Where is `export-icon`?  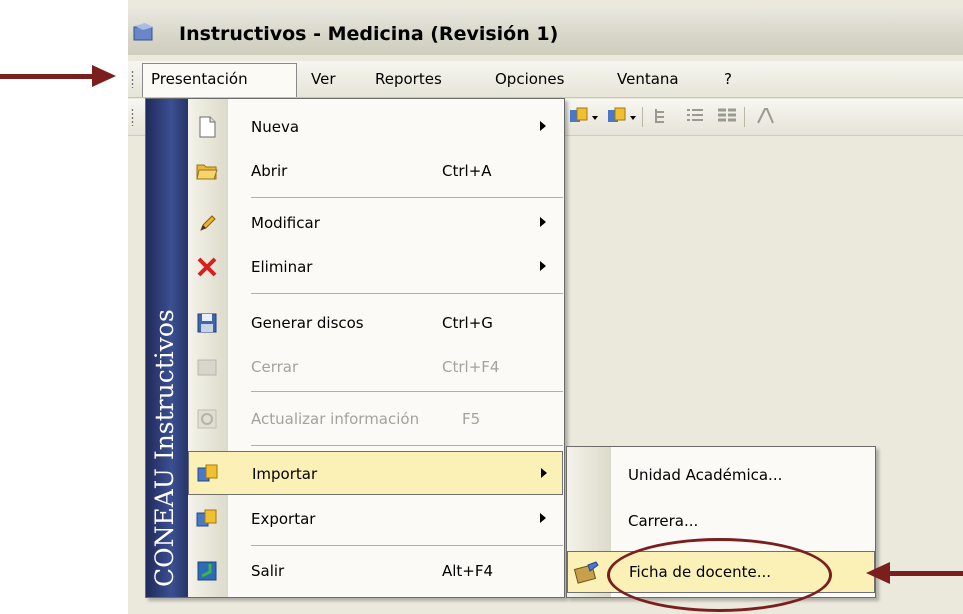 export-icon is located at coordinates (206, 518).